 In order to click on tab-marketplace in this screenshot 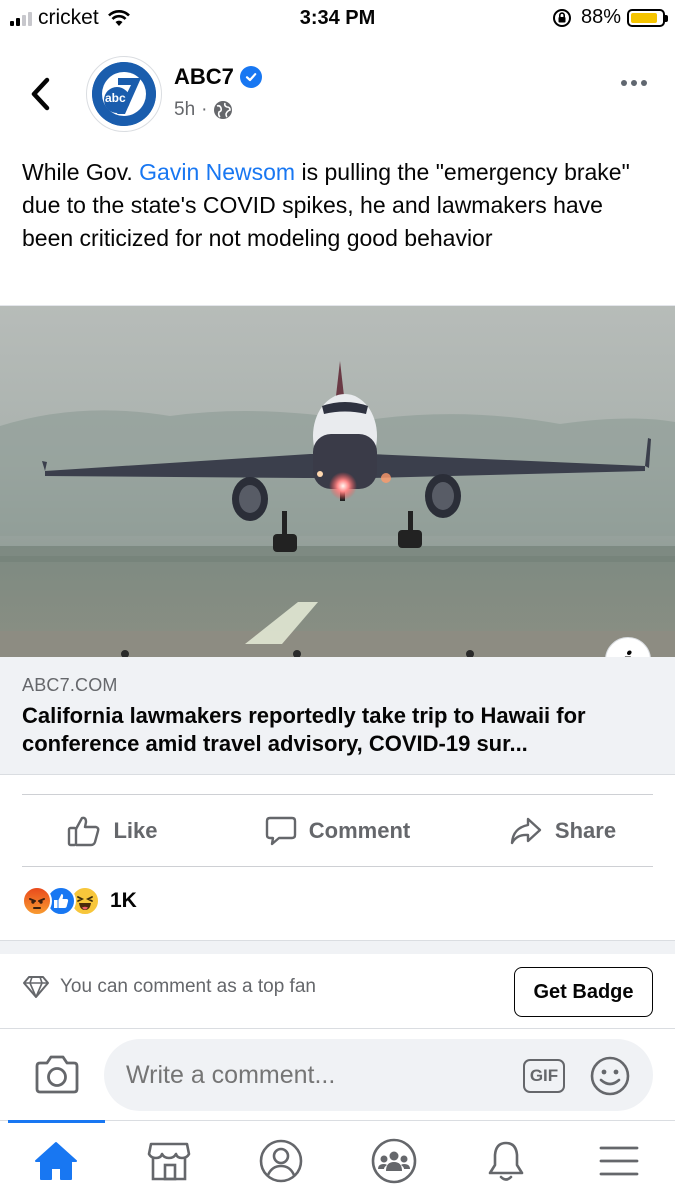, I will do `click(169, 1160)`.